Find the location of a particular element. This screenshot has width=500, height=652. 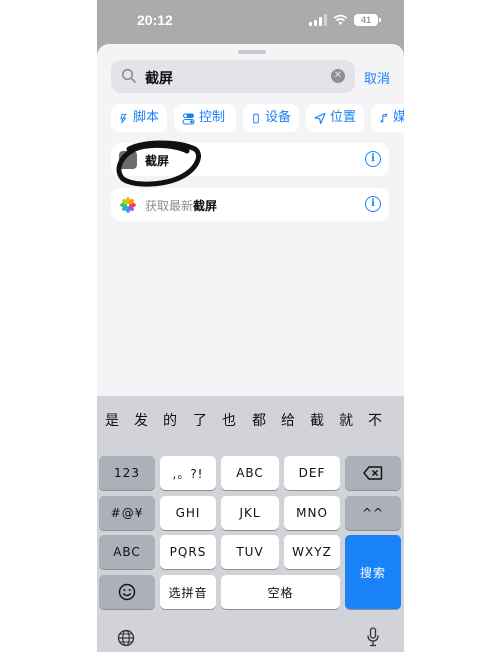

result-title-highlight: 截屏 is located at coordinates (205, 206).